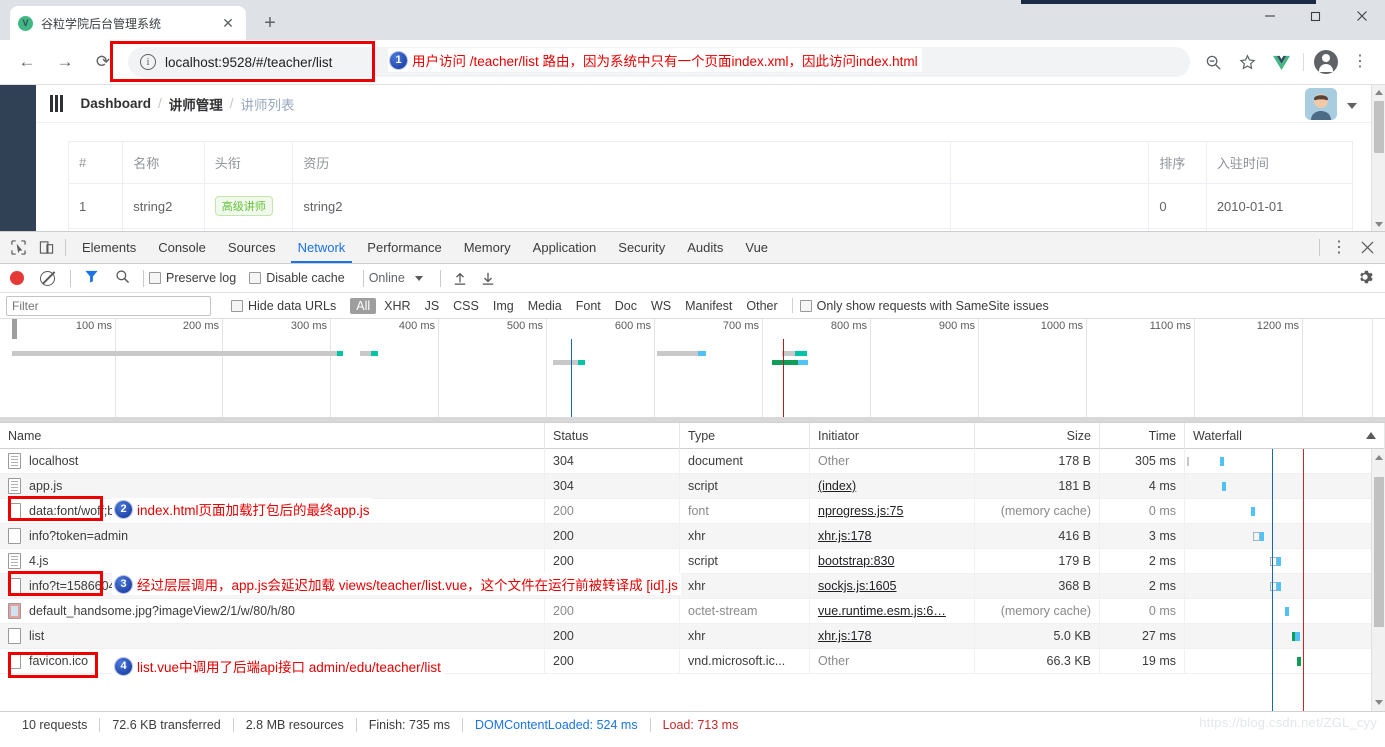  I want to click on tab-application: Application, so click(565, 247).